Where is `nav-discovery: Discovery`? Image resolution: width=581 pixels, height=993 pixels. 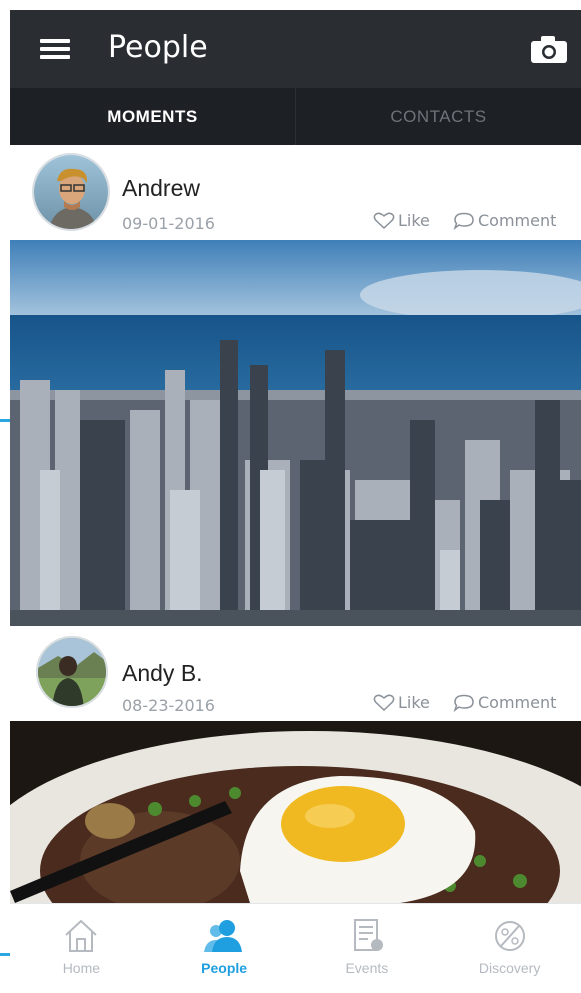
nav-discovery: Discovery is located at coordinates (509, 948).